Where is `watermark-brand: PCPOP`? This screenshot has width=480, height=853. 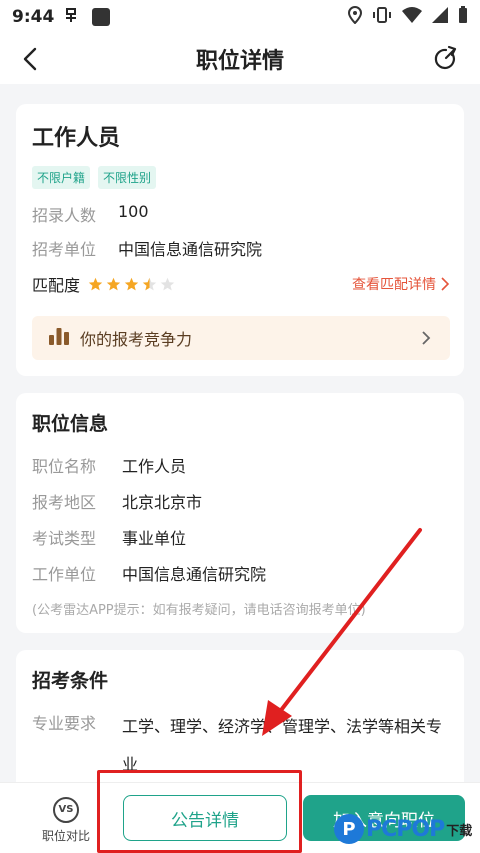
watermark-brand: PCPOP is located at coordinates (405, 829).